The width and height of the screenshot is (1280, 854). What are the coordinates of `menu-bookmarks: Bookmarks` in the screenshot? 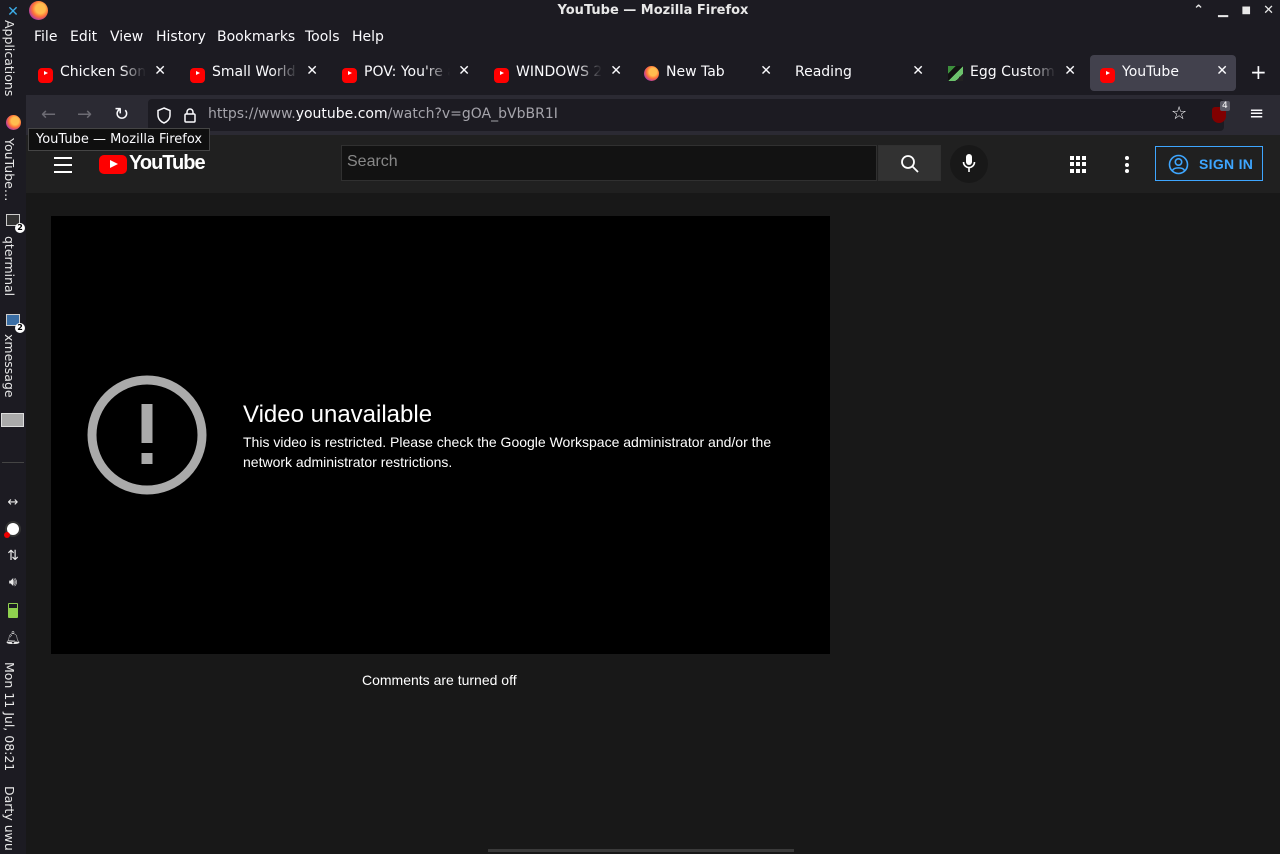 It's located at (256, 37).